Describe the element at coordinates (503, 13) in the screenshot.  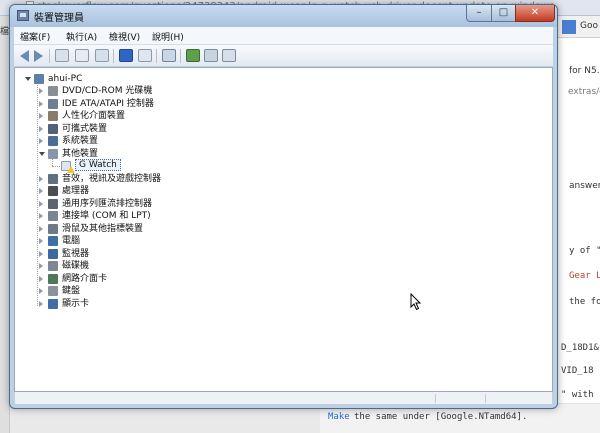
I see `maximize-button: □` at that location.